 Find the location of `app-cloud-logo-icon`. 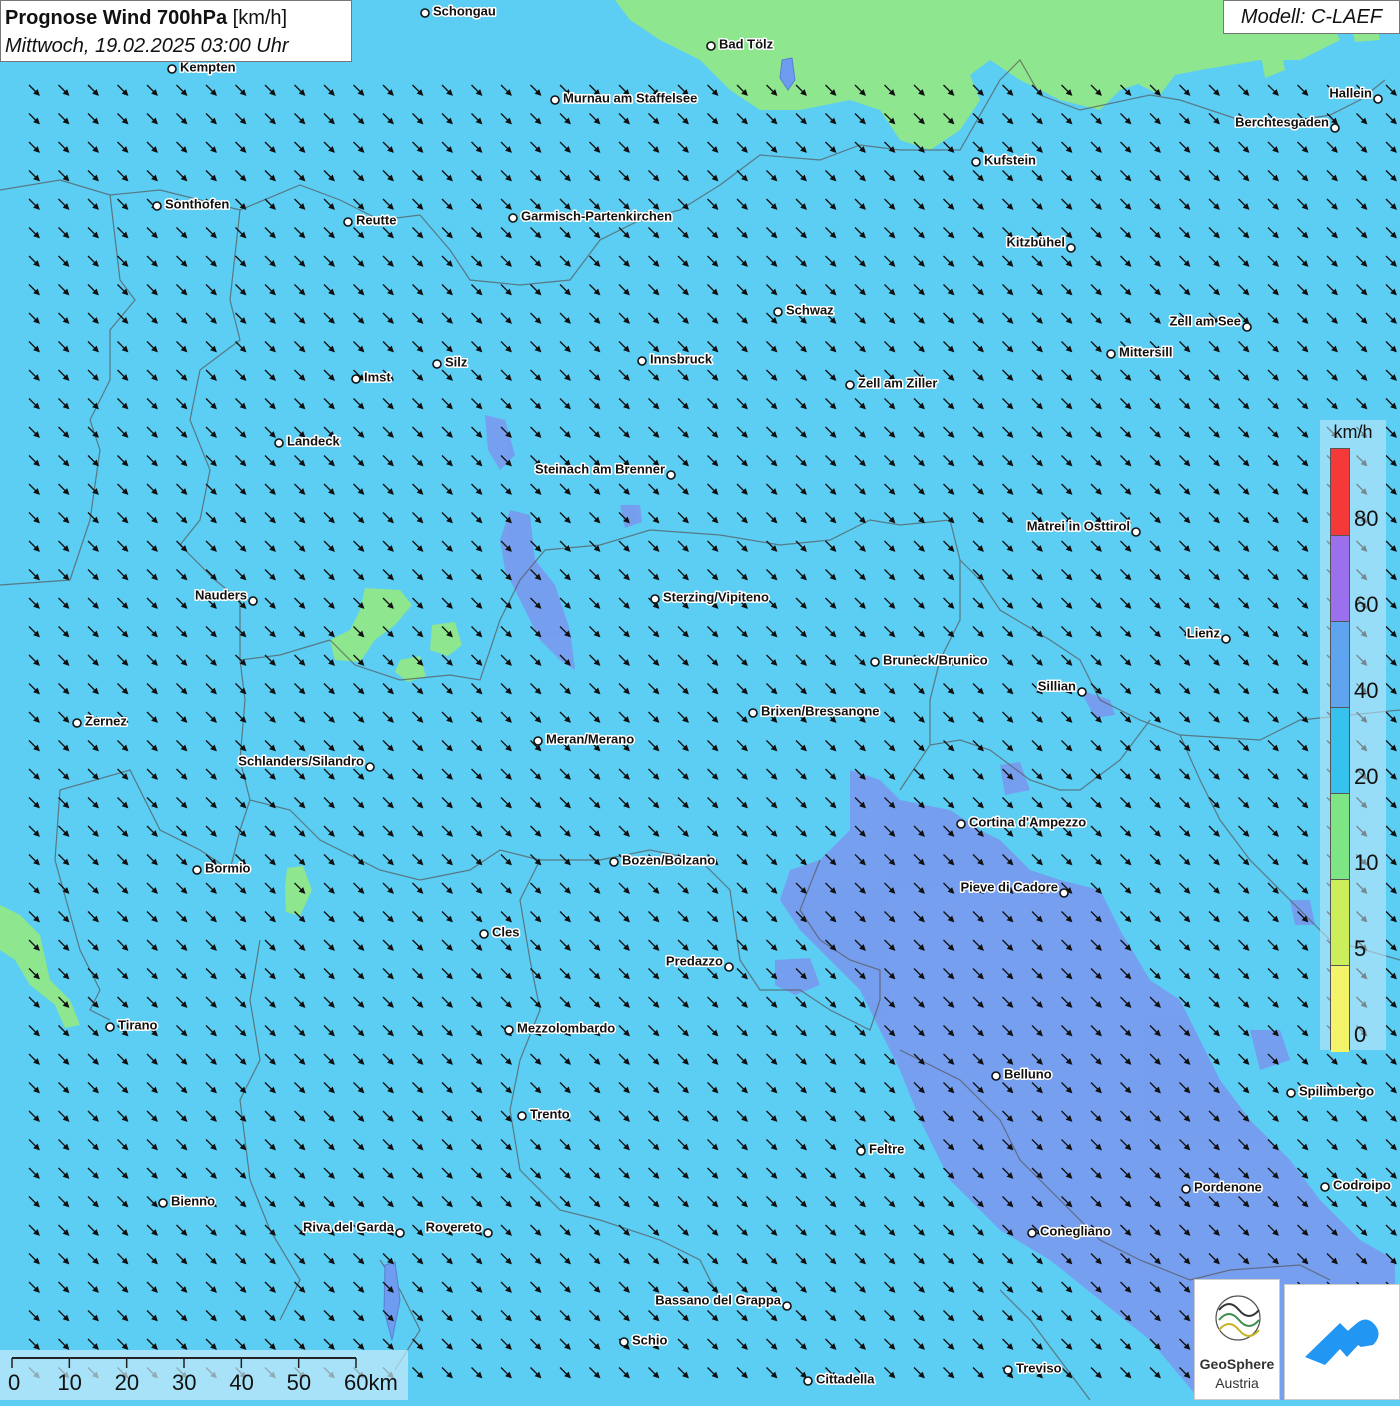

app-cloud-logo-icon is located at coordinates (1342, 1342).